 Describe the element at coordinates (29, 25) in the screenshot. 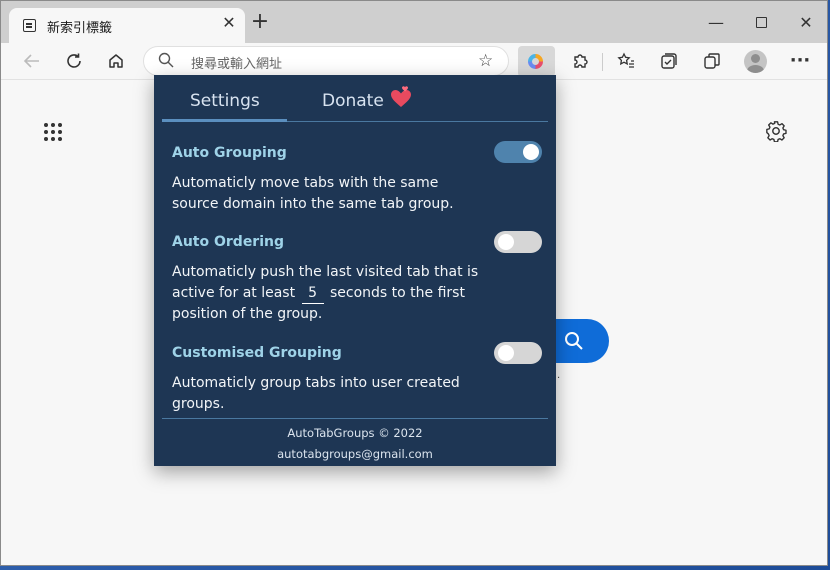

I see `new-tab-page-icon` at that location.